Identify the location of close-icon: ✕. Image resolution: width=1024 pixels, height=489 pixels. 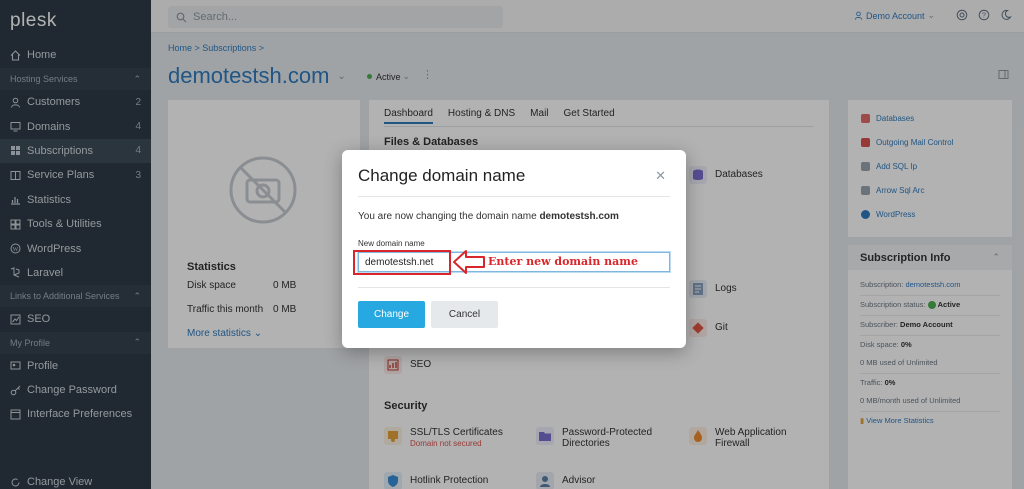
(660, 176).